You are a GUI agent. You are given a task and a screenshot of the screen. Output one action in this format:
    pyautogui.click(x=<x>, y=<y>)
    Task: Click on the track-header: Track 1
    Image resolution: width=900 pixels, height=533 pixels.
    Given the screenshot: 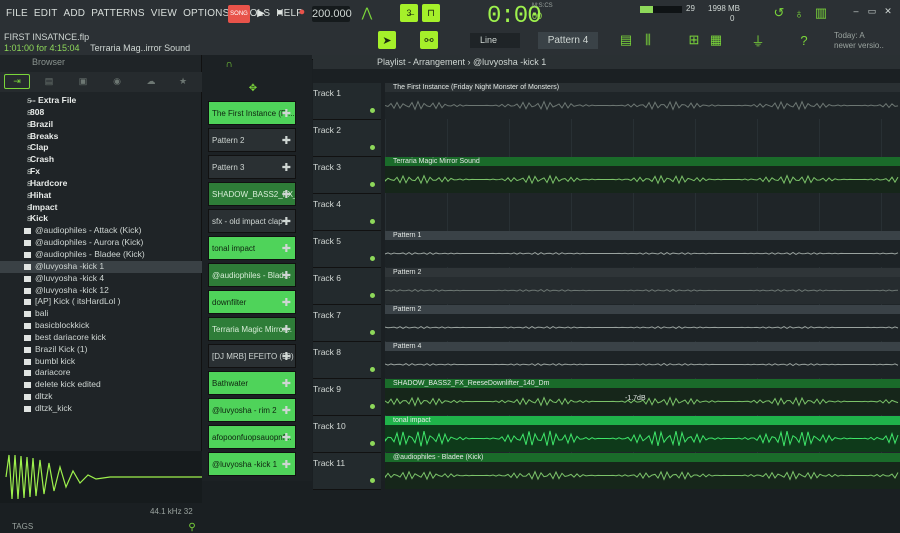 What is the action you would take?
    pyautogui.click(x=347, y=101)
    